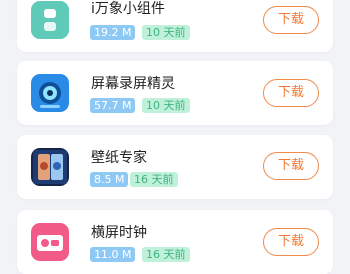  What do you see at coordinates (109, 179) in the screenshot?
I see `size-badge: 8.5 M` at bounding box center [109, 179].